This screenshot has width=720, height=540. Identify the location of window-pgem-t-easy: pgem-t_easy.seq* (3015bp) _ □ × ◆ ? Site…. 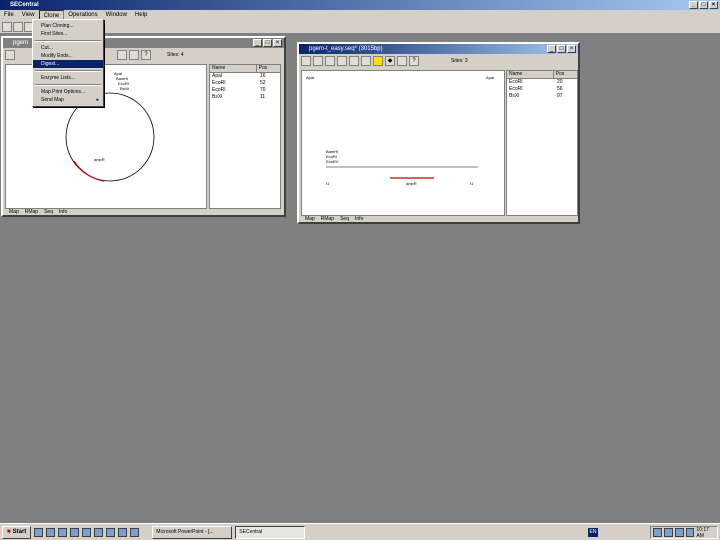
(438, 133).